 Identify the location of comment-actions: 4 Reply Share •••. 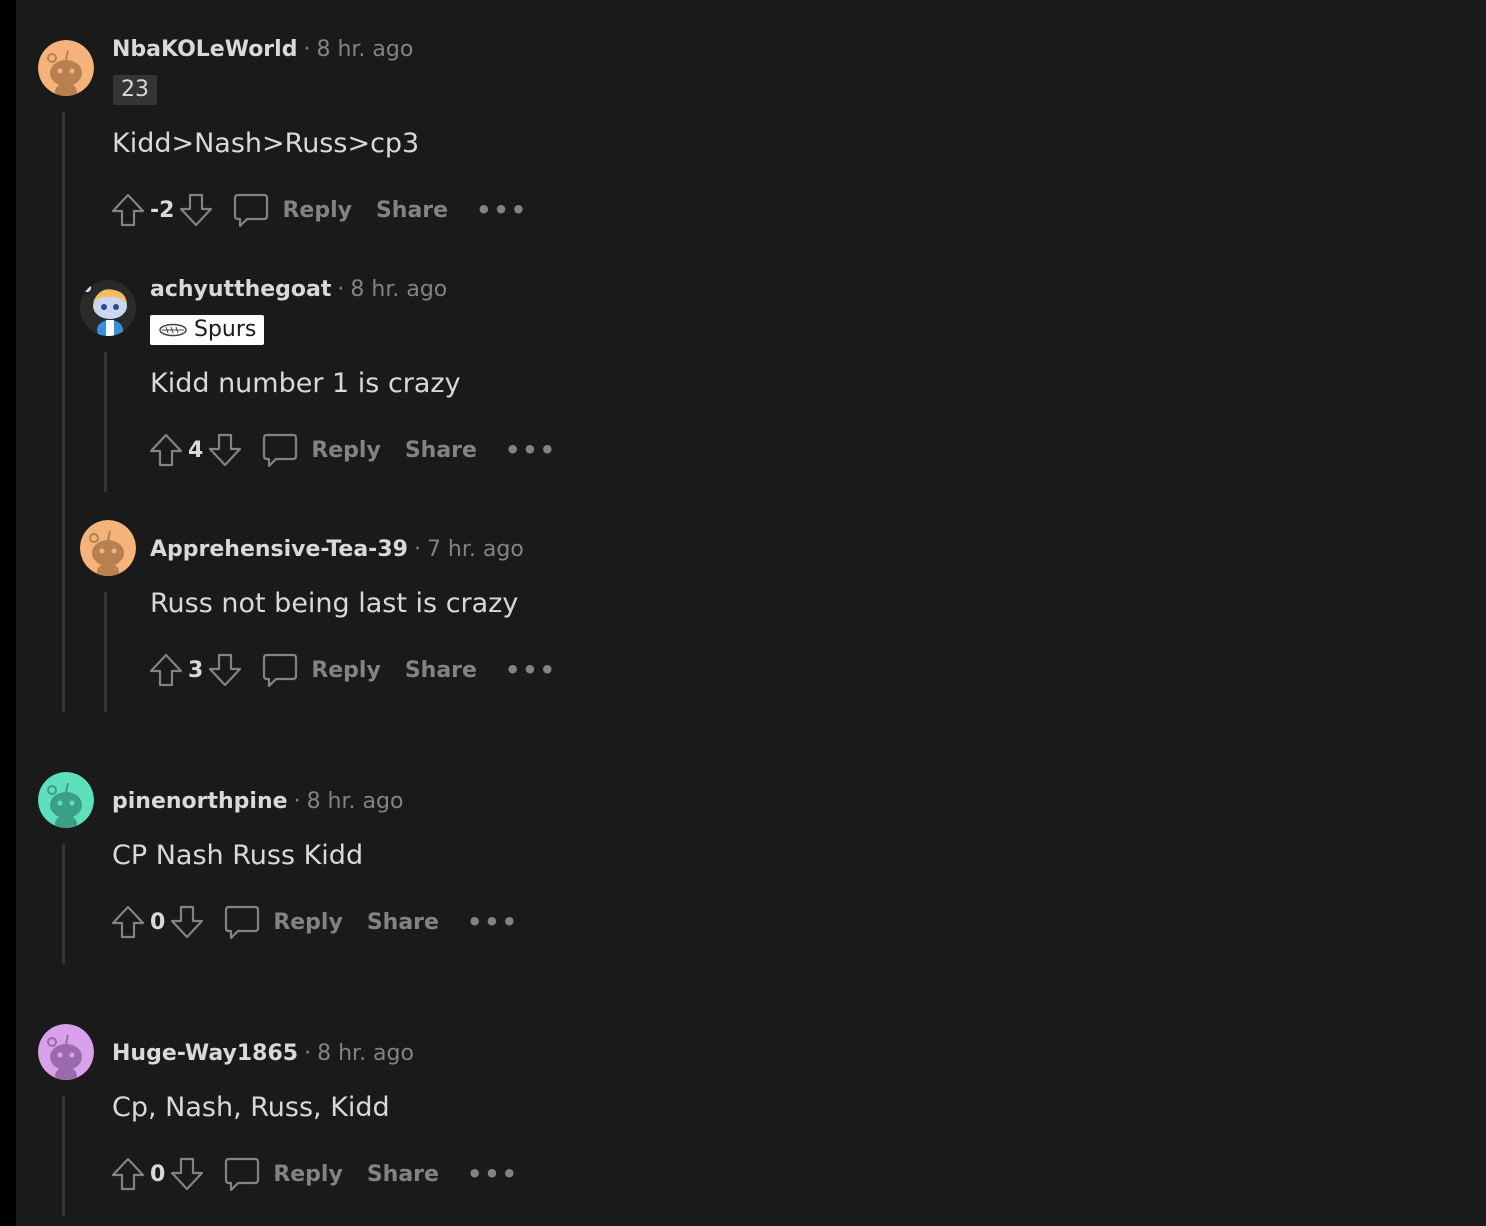
(351, 450).